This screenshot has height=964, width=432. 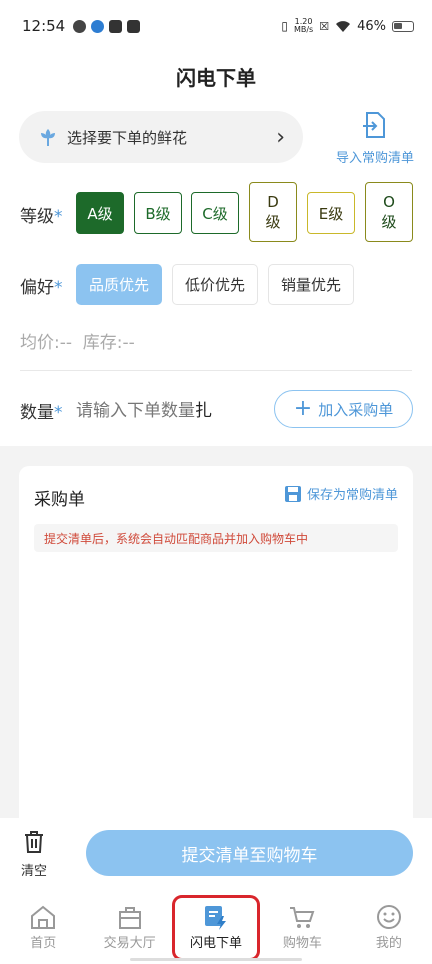 I want to click on tab-trading-hall-label: 交易大厅, so click(x=129, y=943).